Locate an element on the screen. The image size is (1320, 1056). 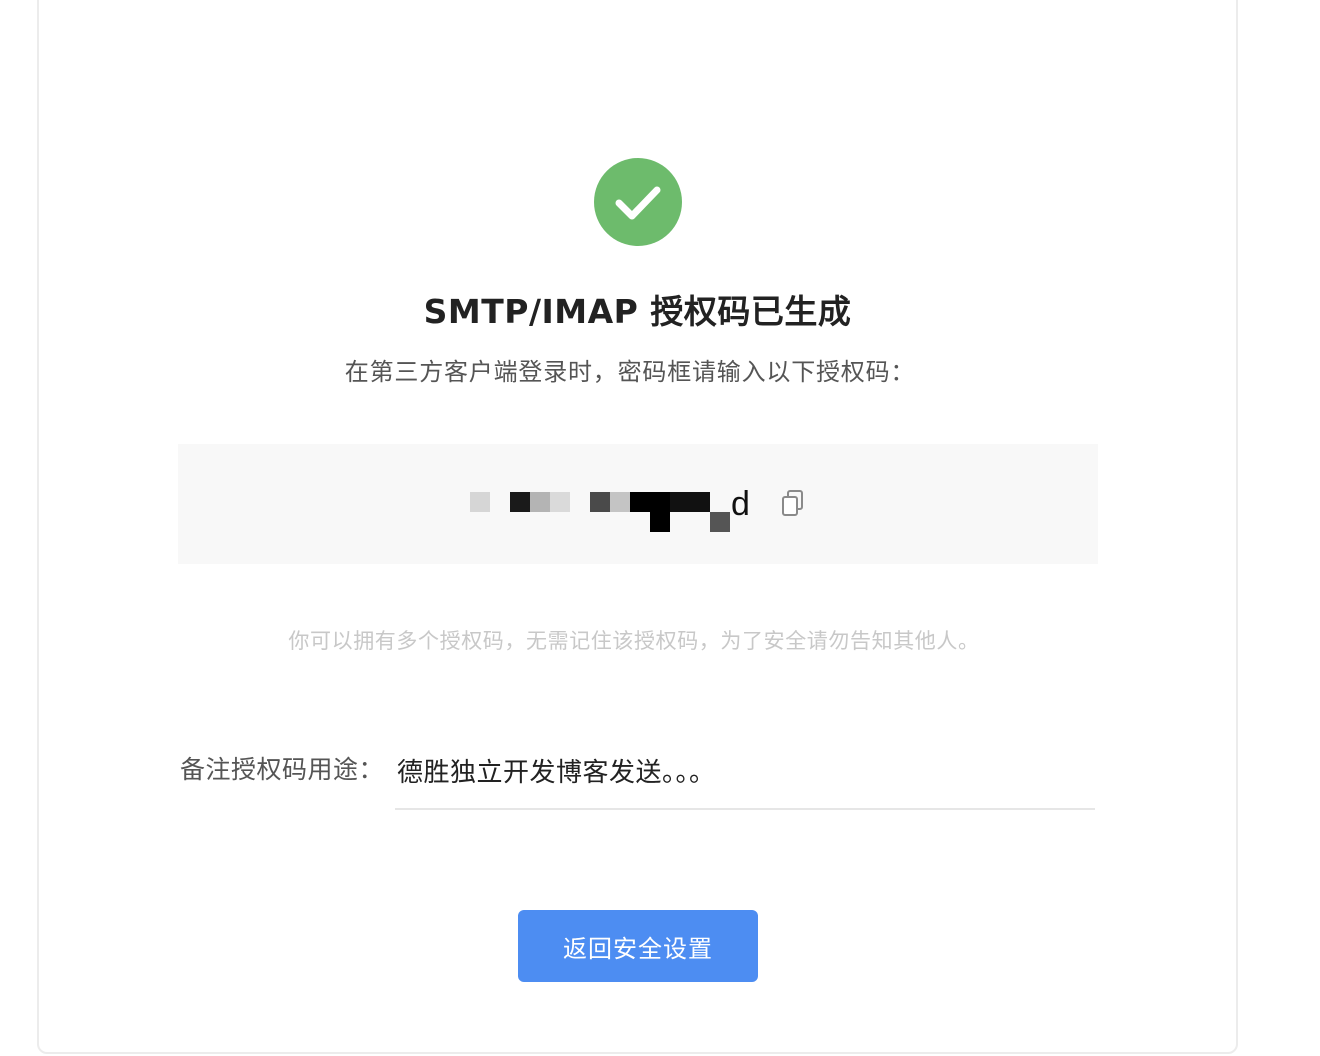
security-hint: 你可以拥有多个授权码，无需记住该授权码，为了安全请勿告知其他人。 is located at coordinates (634, 641).